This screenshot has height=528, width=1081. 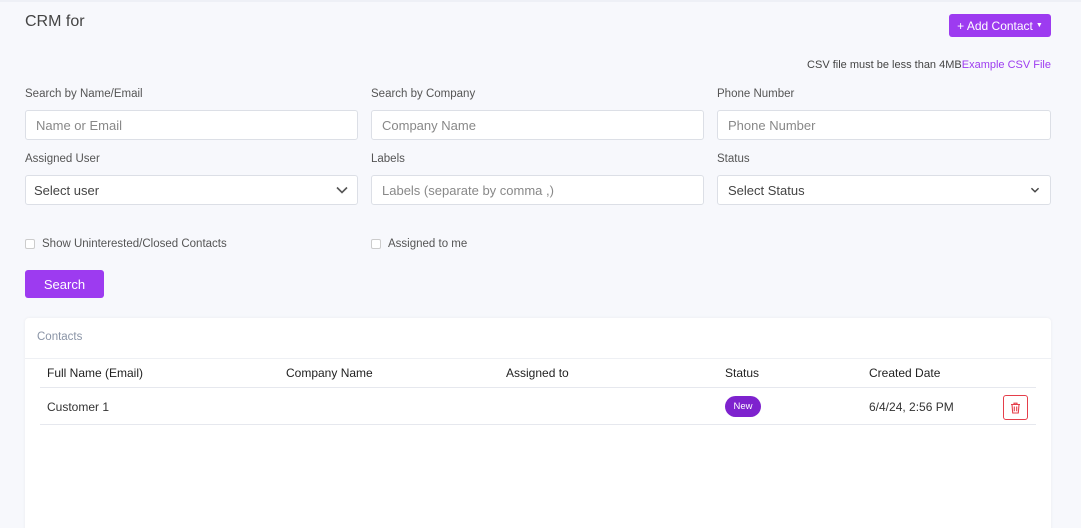 I want to click on show-uninterested-label: Show Uninterested/Closed Contacts, so click(x=134, y=244).